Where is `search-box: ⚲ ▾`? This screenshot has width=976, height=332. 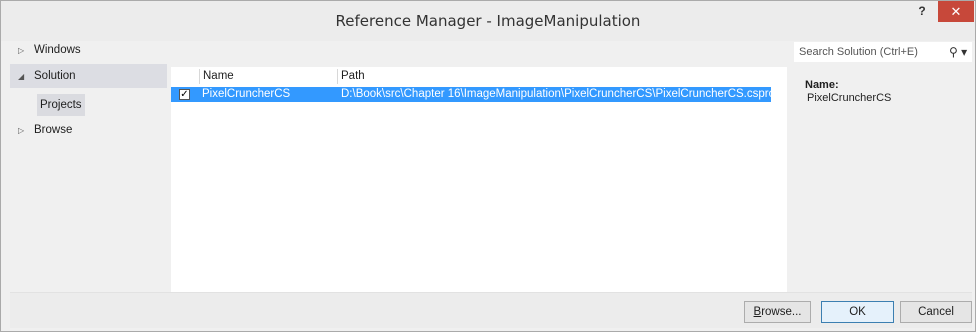
search-box: ⚲ ▾ is located at coordinates (883, 52).